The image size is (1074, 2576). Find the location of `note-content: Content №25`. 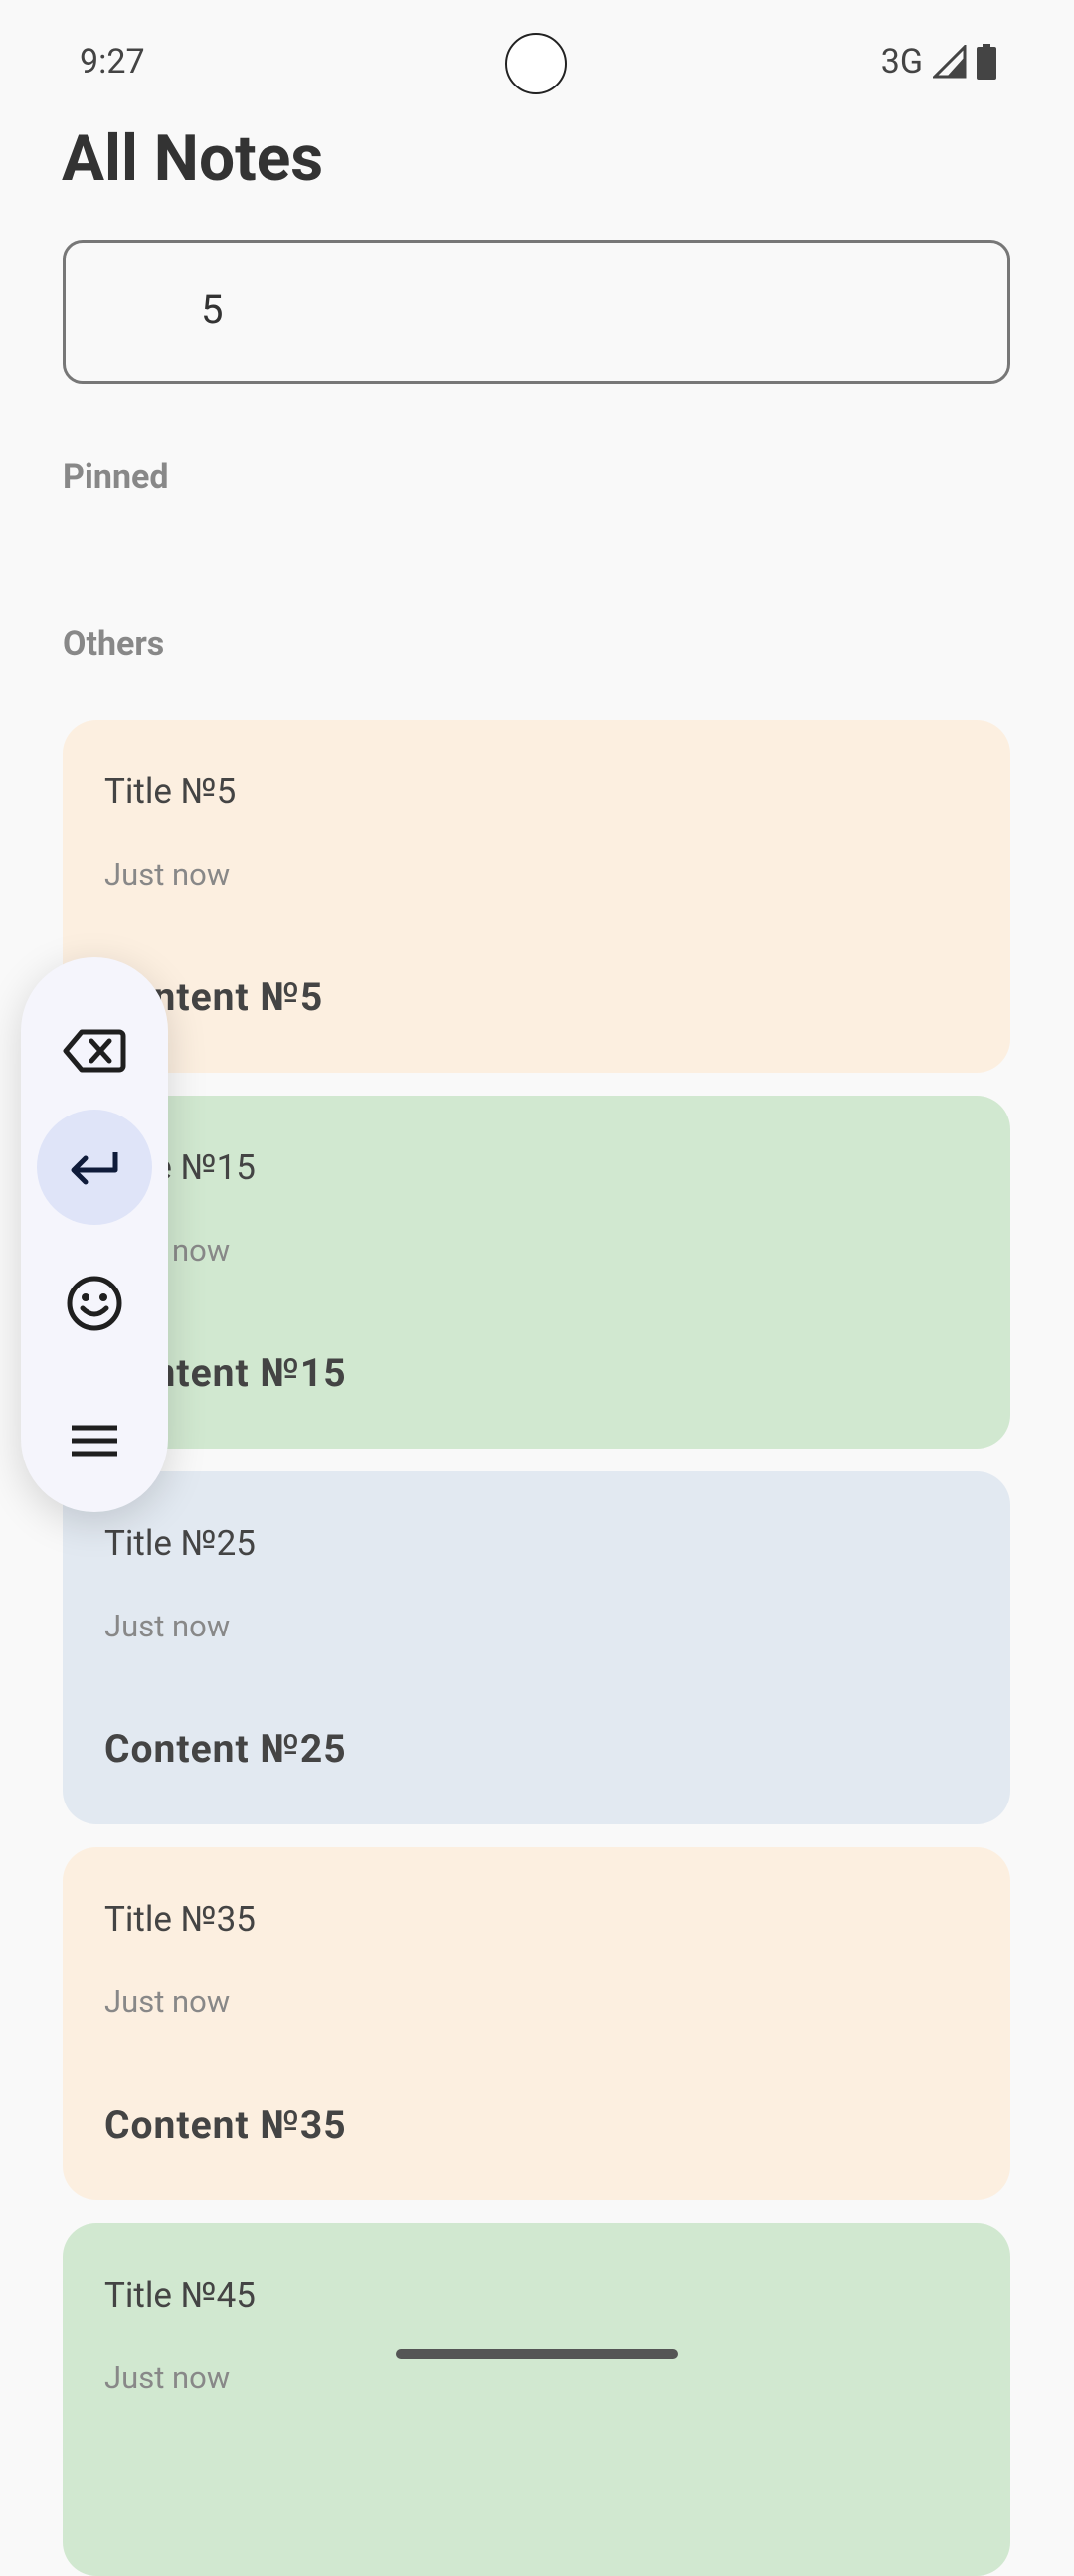

note-content: Content №25 is located at coordinates (226, 1749).